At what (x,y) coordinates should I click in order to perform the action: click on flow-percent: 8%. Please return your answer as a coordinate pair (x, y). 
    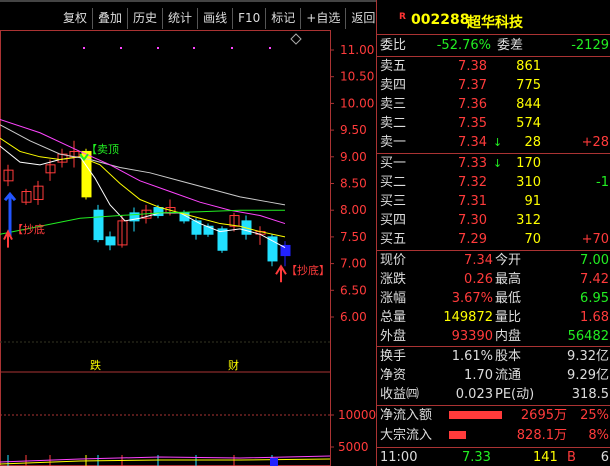
    Looking at the image, I should click on (598, 435).